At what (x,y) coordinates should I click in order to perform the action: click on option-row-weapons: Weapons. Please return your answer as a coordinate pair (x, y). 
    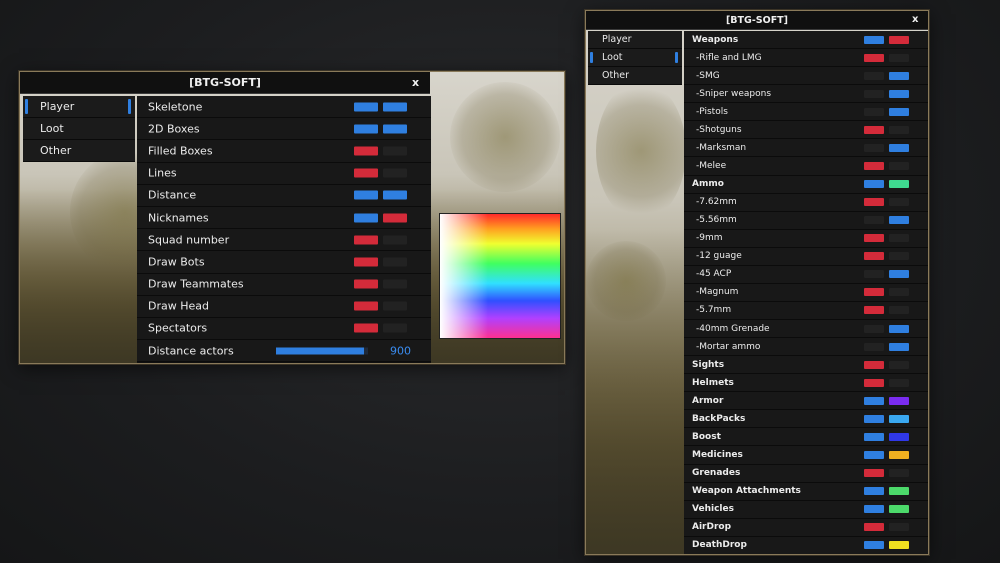
    Looking at the image, I should click on (806, 40).